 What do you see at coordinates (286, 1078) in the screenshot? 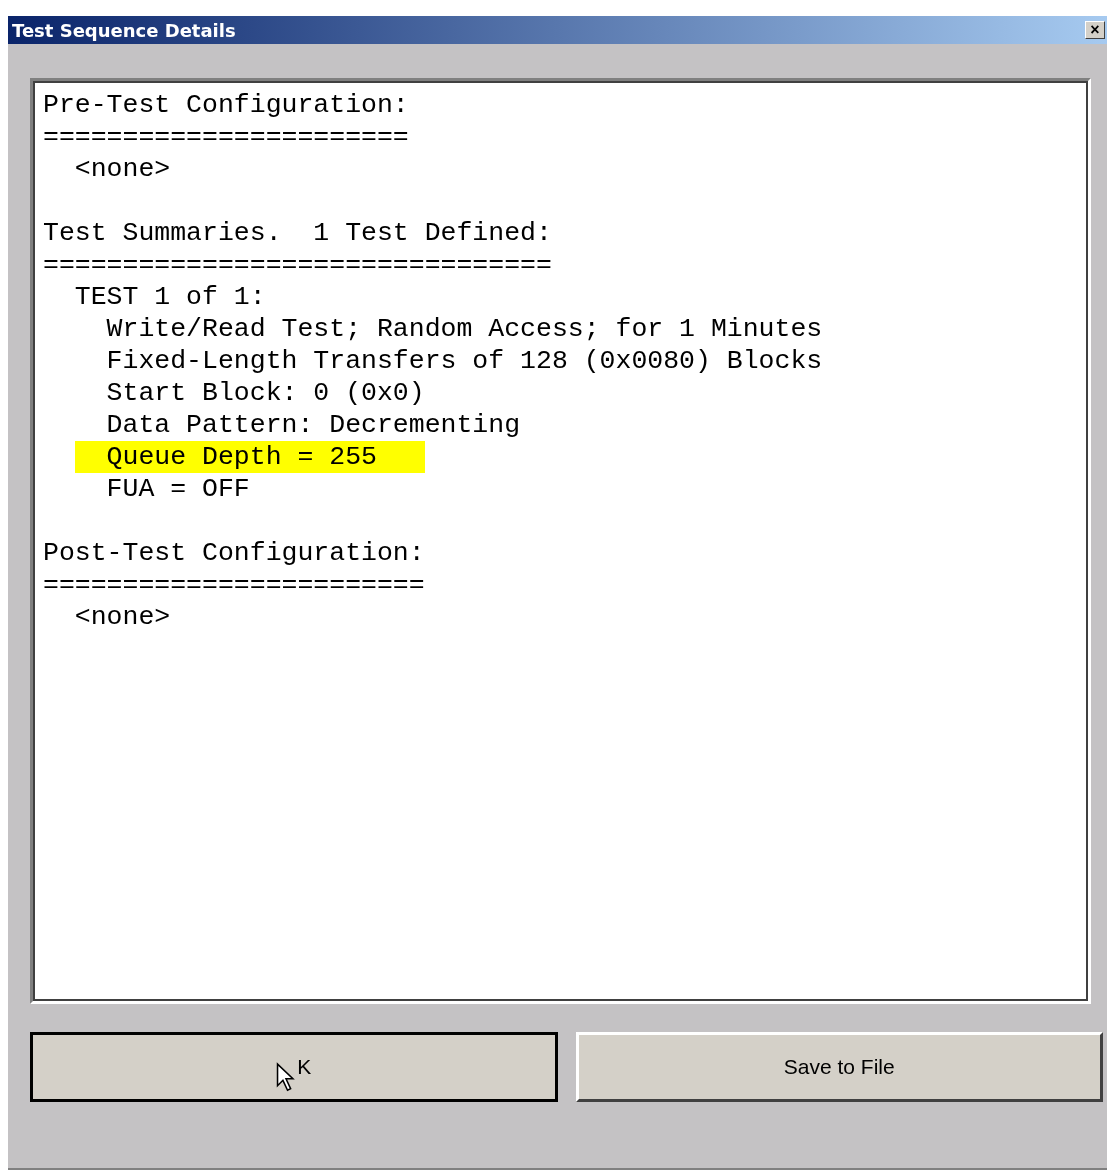
I see `mouse-pointer-icon` at bounding box center [286, 1078].